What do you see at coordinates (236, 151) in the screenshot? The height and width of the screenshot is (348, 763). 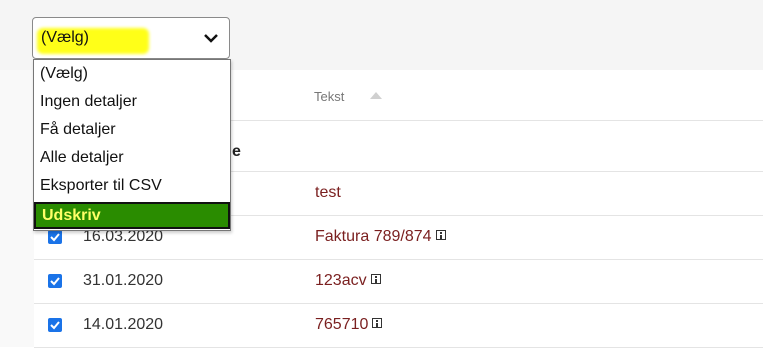 I see `group-label: e` at bounding box center [236, 151].